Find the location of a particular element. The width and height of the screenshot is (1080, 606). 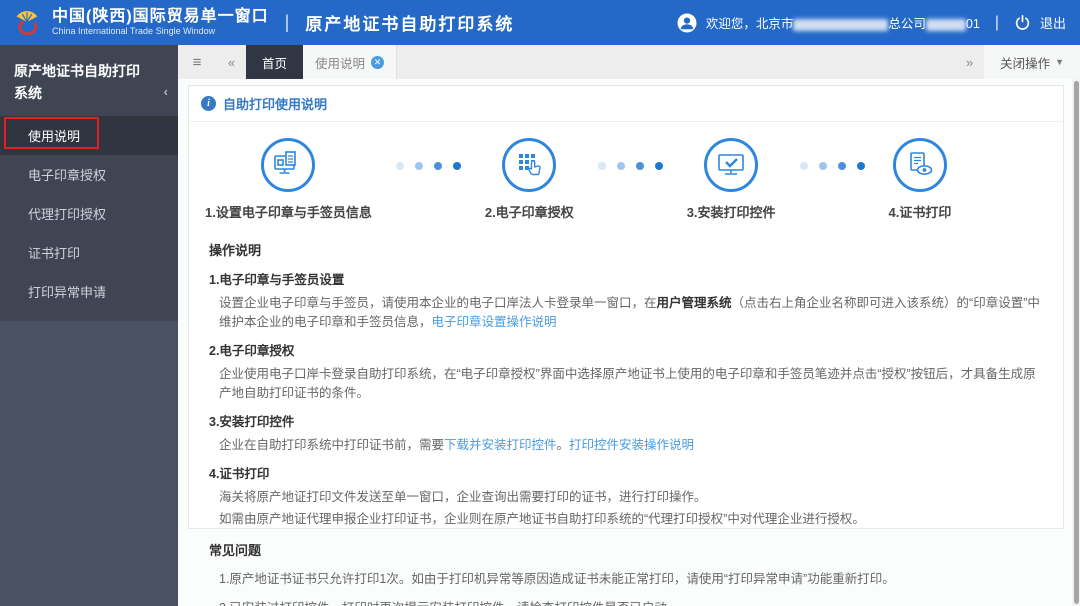

tabs-scroll-right-icon: » is located at coordinates (969, 62).